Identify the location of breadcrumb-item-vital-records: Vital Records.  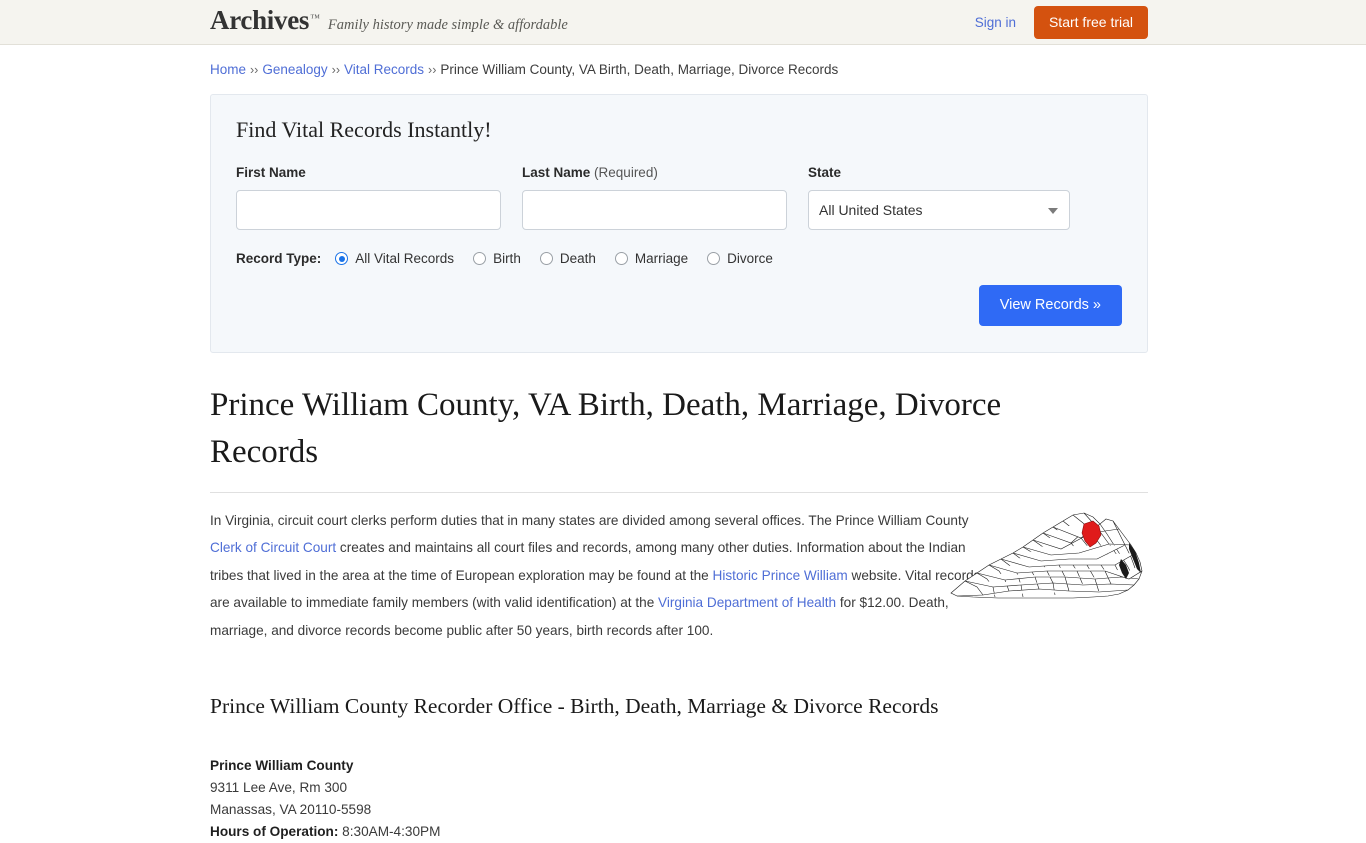
(384, 69).